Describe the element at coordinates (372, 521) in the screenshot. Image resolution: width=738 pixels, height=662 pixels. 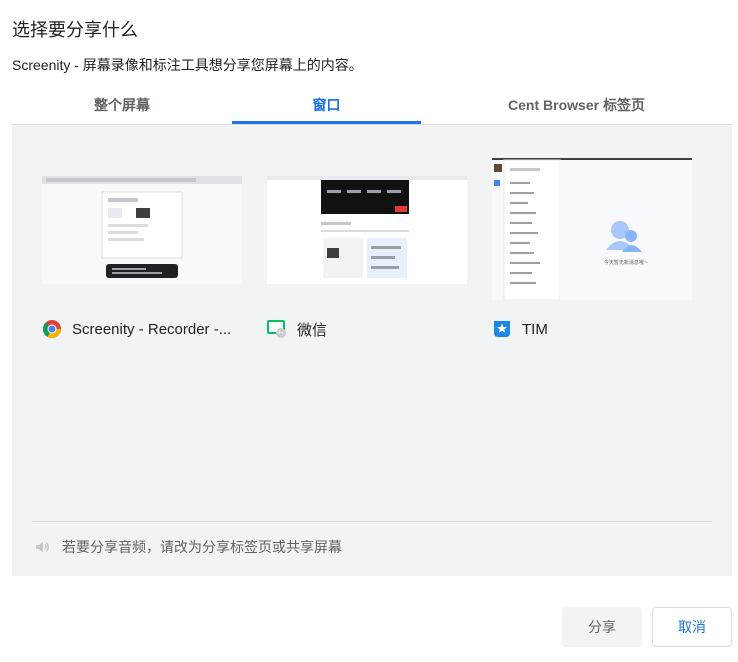
I see `divider` at that location.